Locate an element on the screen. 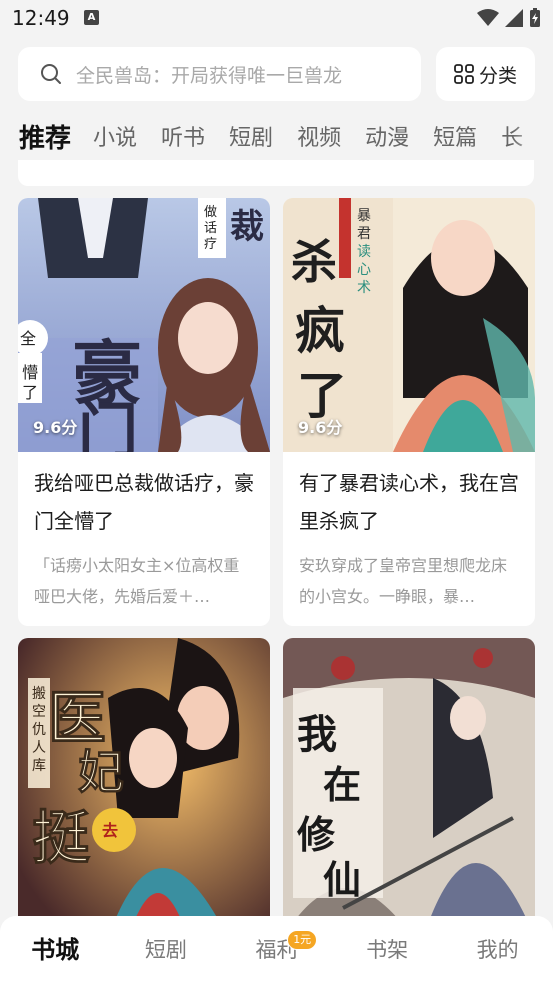 The width and height of the screenshot is (553, 984). svg-text: 君 is located at coordinates (364, 234).